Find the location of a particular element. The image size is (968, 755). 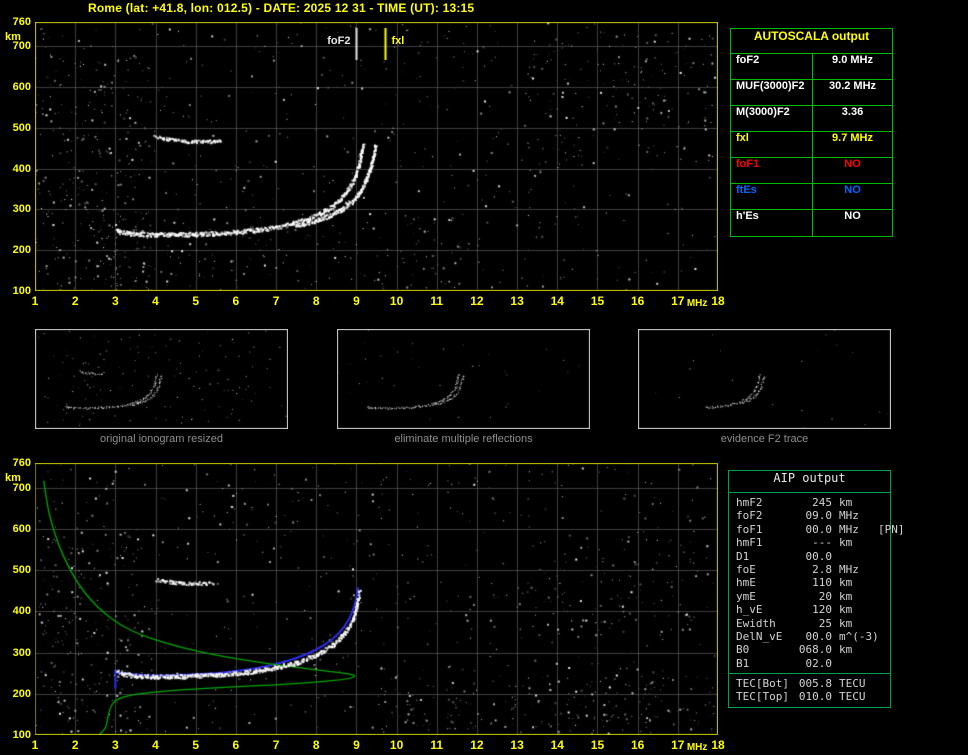

aip-row-unit: m^(-3) is located at coordinates (859, 636).